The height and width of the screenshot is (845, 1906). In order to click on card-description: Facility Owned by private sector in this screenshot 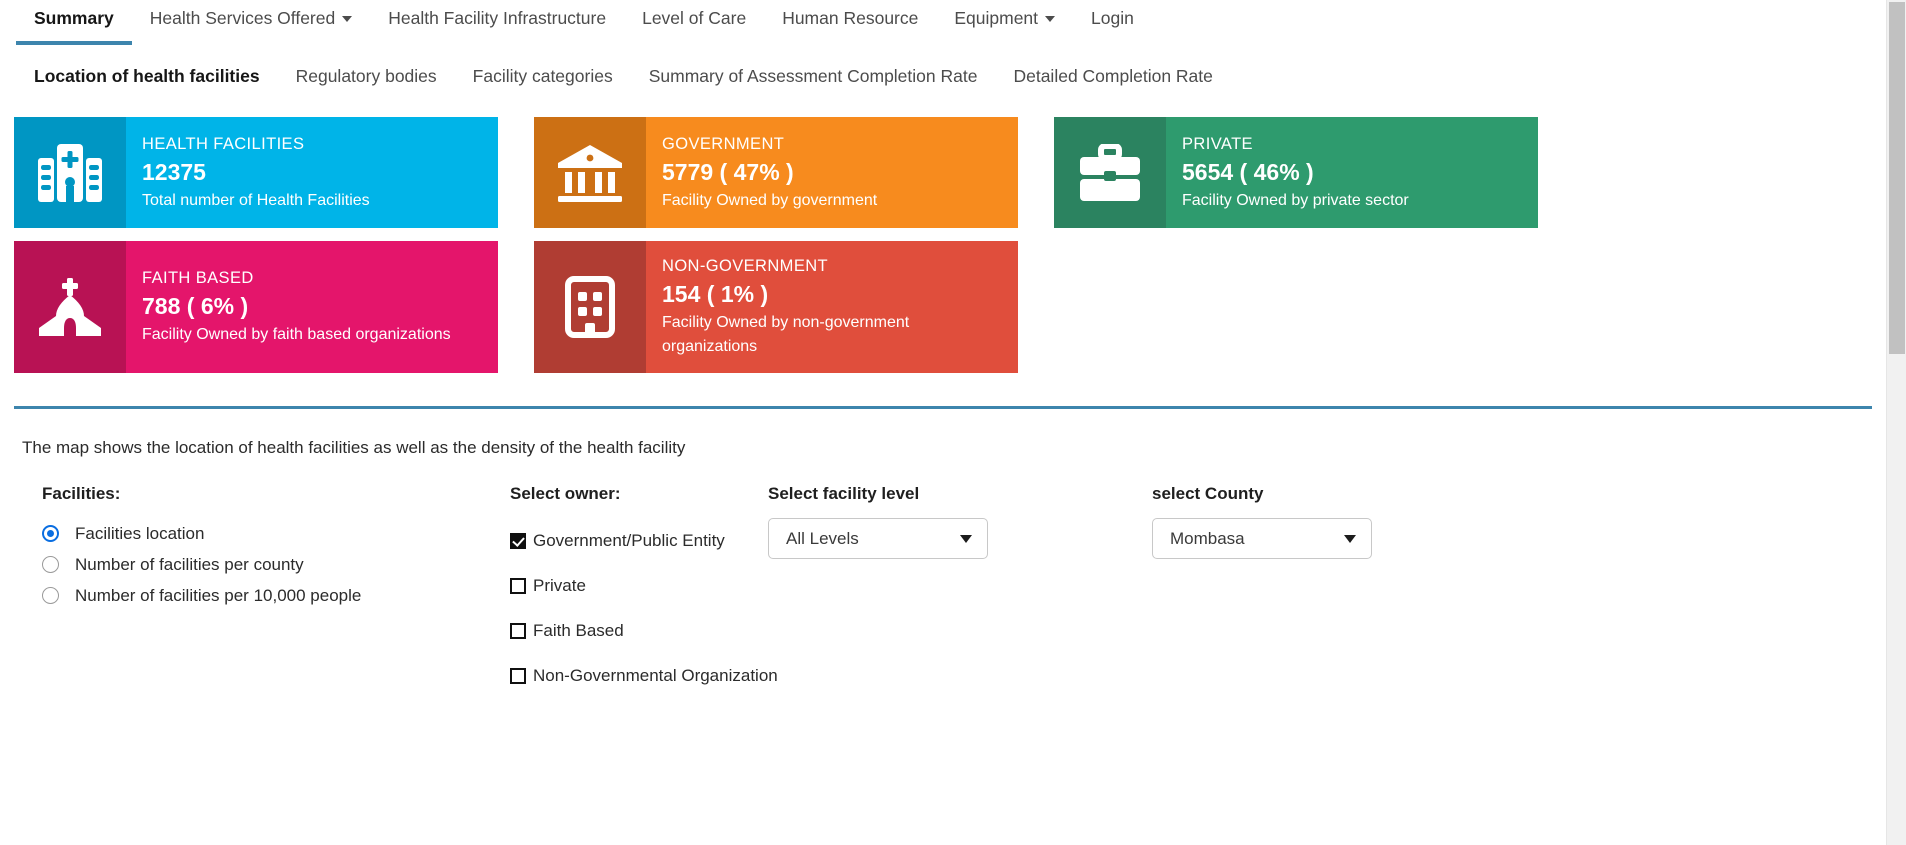, I will do `click(1295, 200)`.